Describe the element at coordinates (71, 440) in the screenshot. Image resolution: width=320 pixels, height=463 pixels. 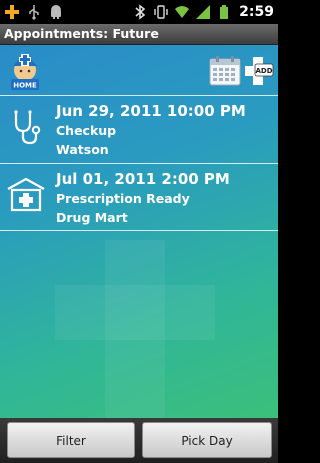
I see `filter-button: Filter` at that location.